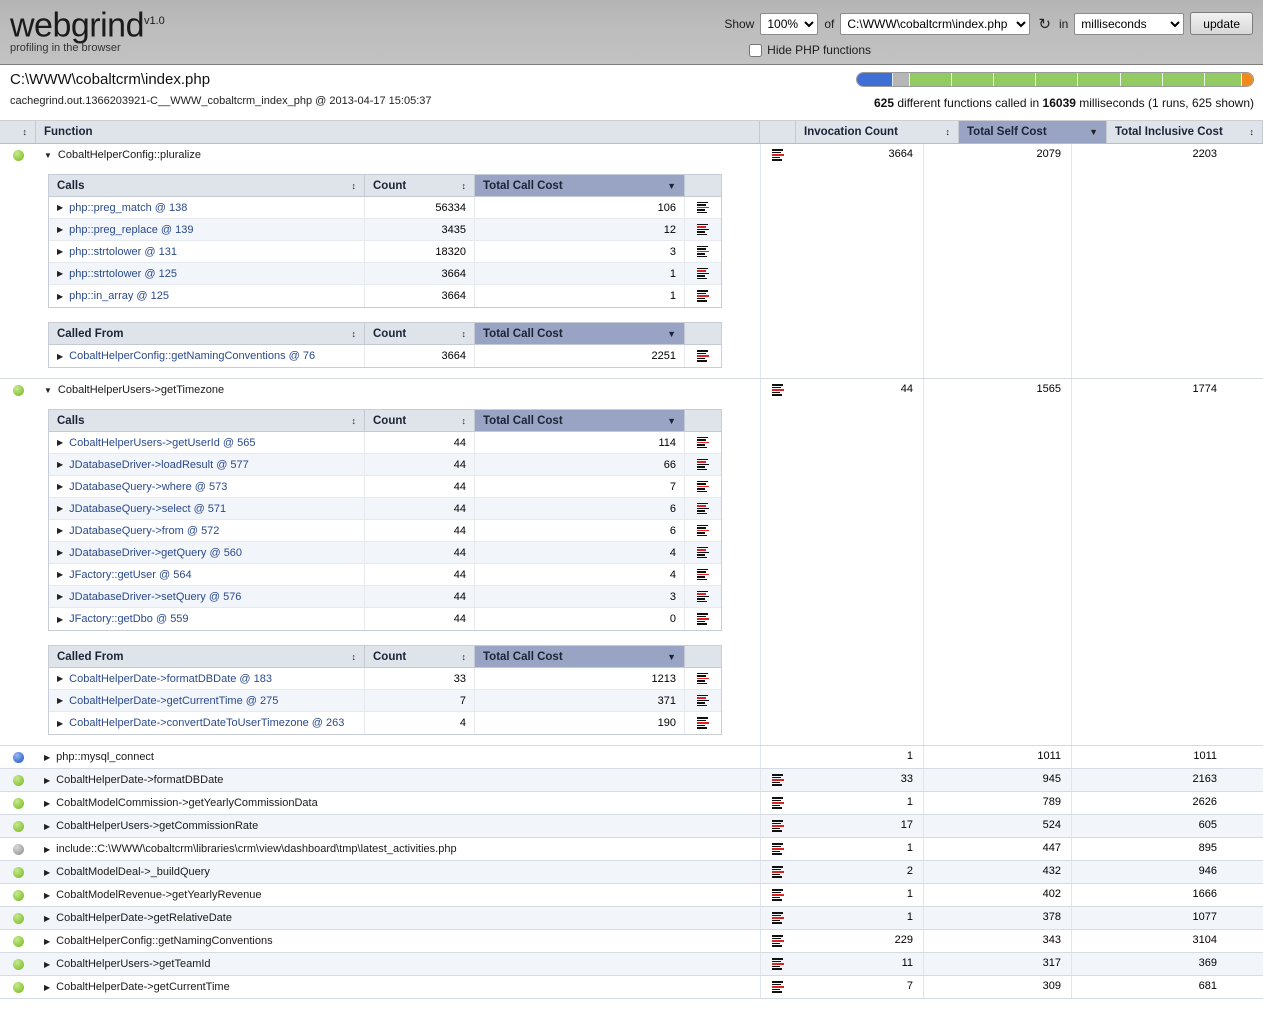 This screenshot has width=1263, height=1017. I want to click on subtable-row-name: ▶ CobaltHelperDate->formatDBDate @ 183, so click(207, 678).